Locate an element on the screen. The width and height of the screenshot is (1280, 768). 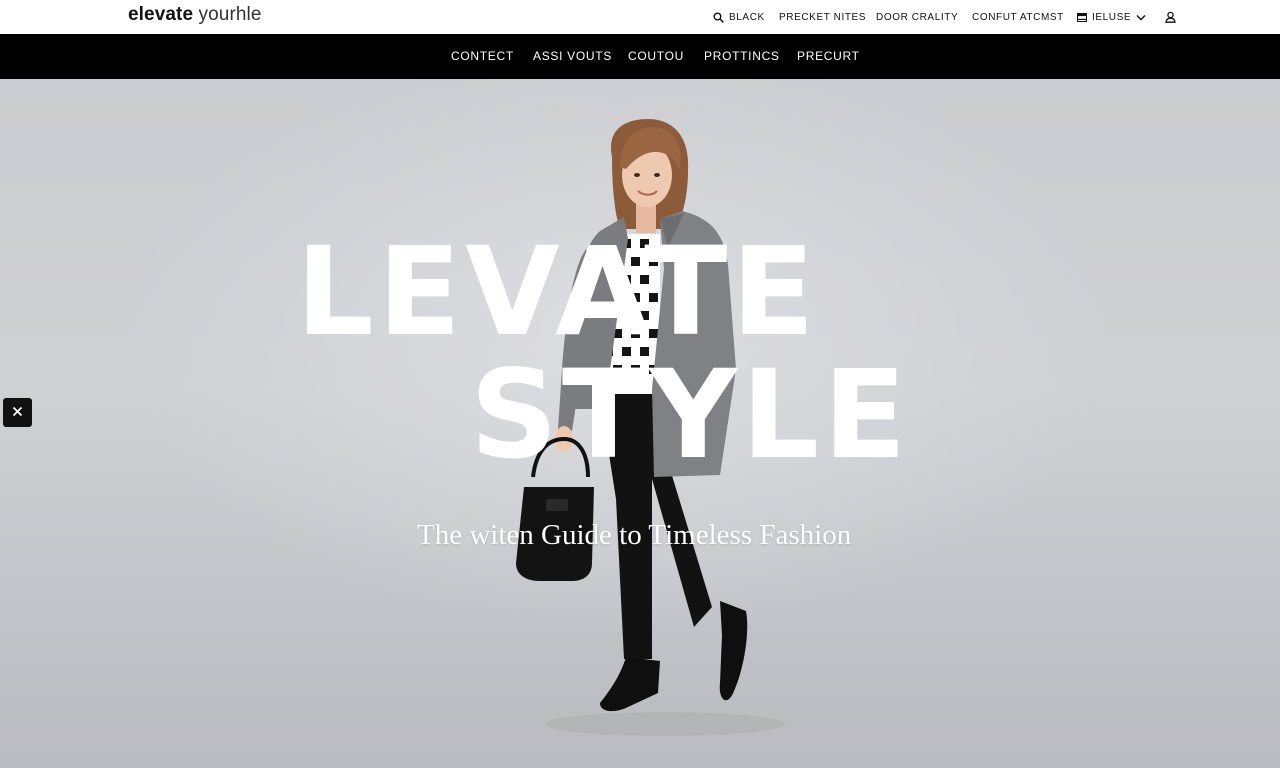
nav-item-prottincs: PROTTINCS is located at coordinates (742, 56).